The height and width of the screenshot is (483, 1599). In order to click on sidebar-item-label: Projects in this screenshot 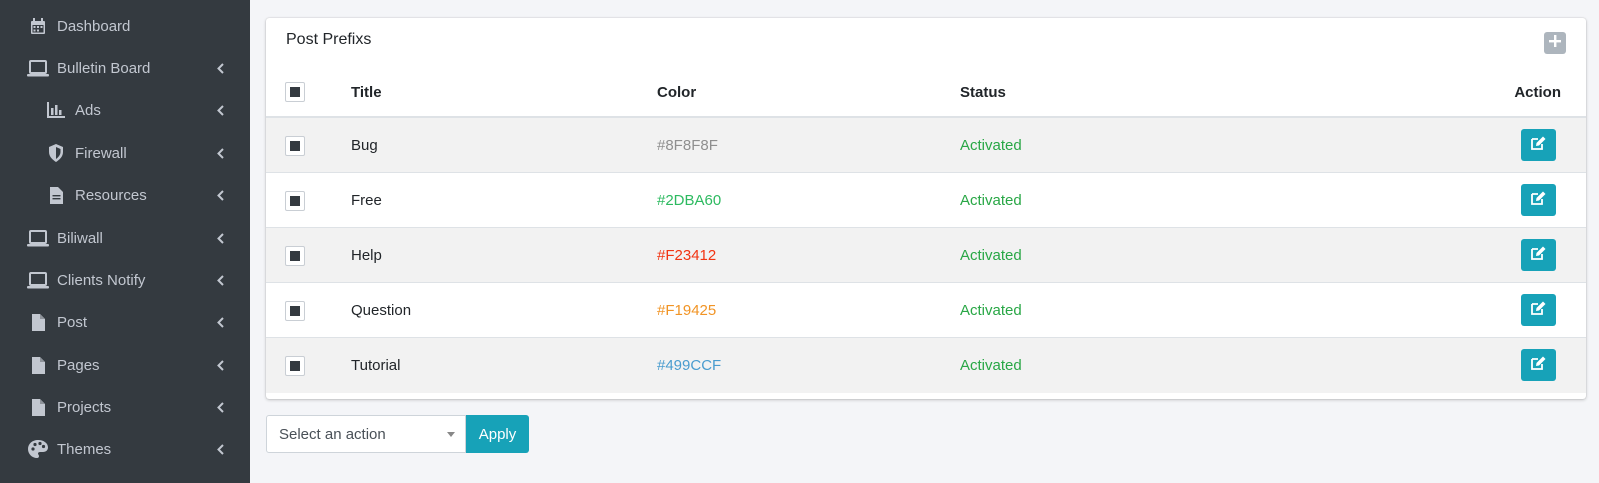, I will do `click(84, 407)`.